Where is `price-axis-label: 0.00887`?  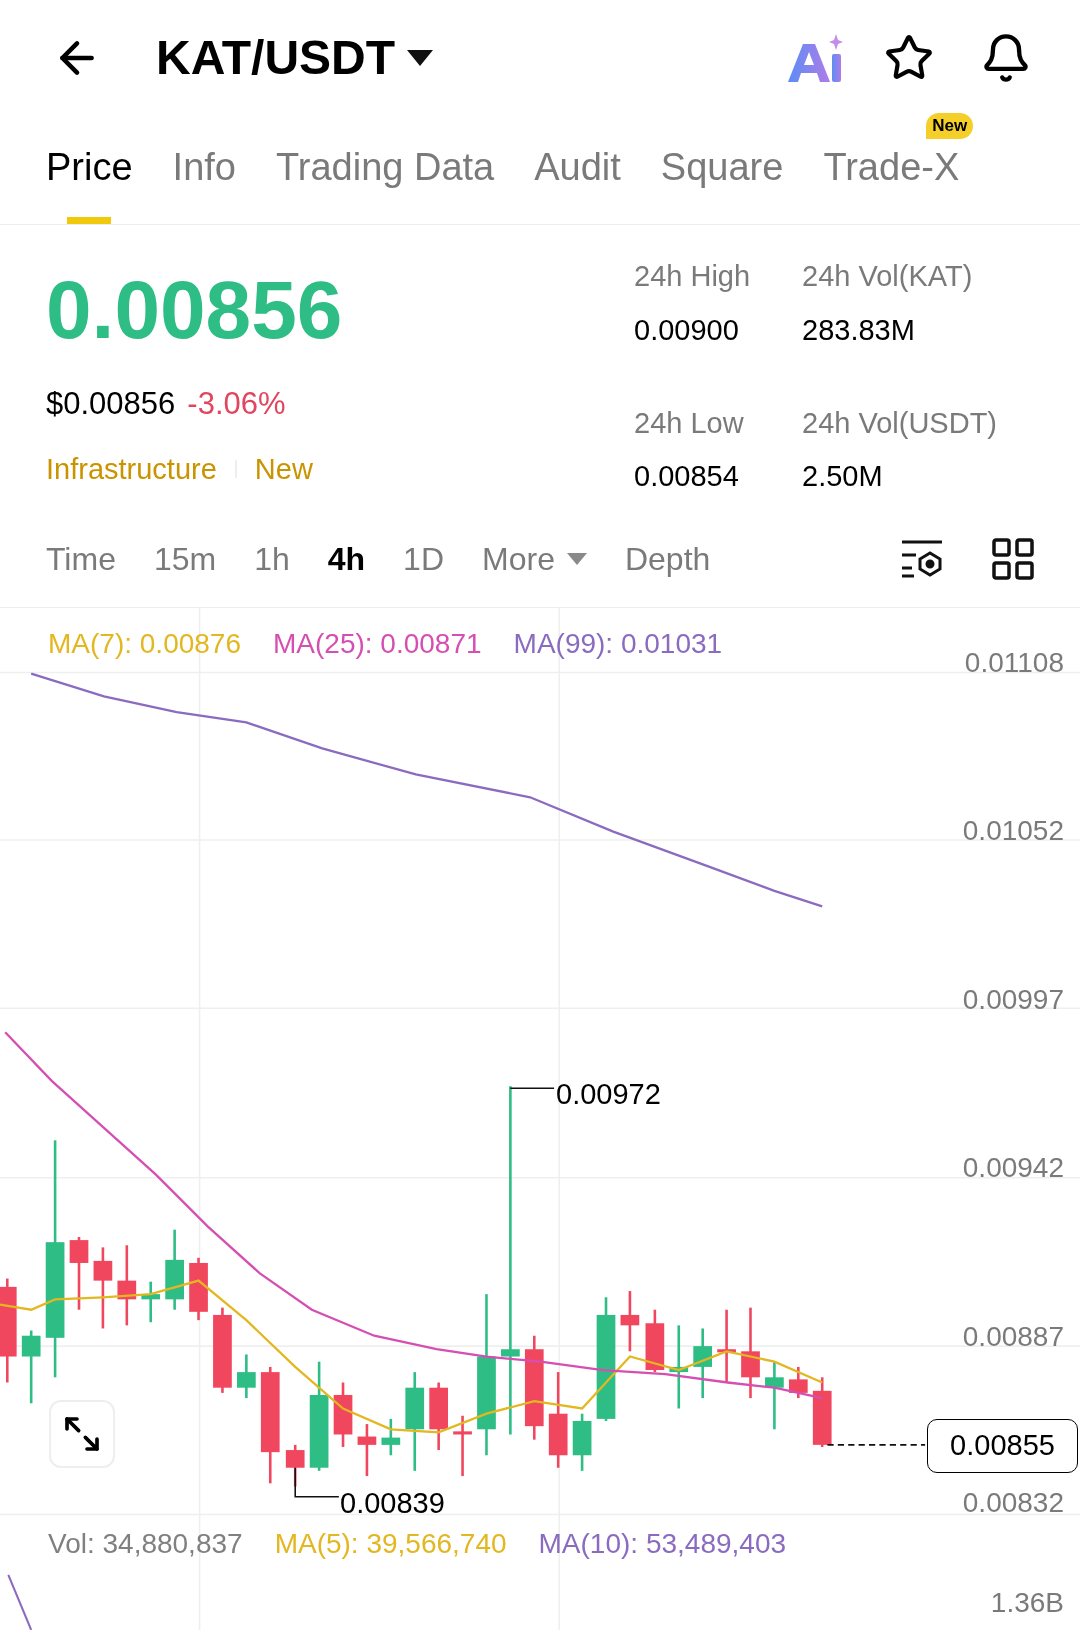
price-axis-label: 0.00887 is located at coordinates (1013, 1337).